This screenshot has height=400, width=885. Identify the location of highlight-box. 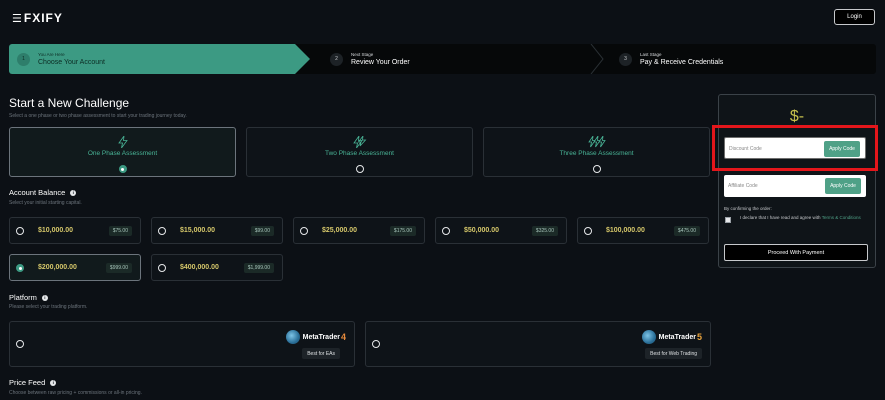
(795, 148).